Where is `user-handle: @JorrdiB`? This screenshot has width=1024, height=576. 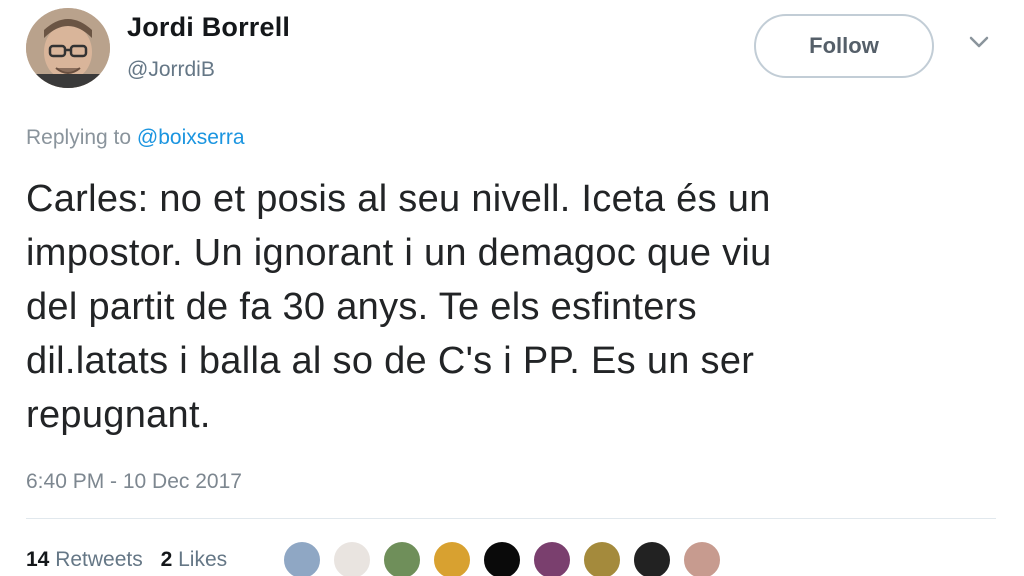
user-handle: @JorrdiB is located at coordinates (171, 70).